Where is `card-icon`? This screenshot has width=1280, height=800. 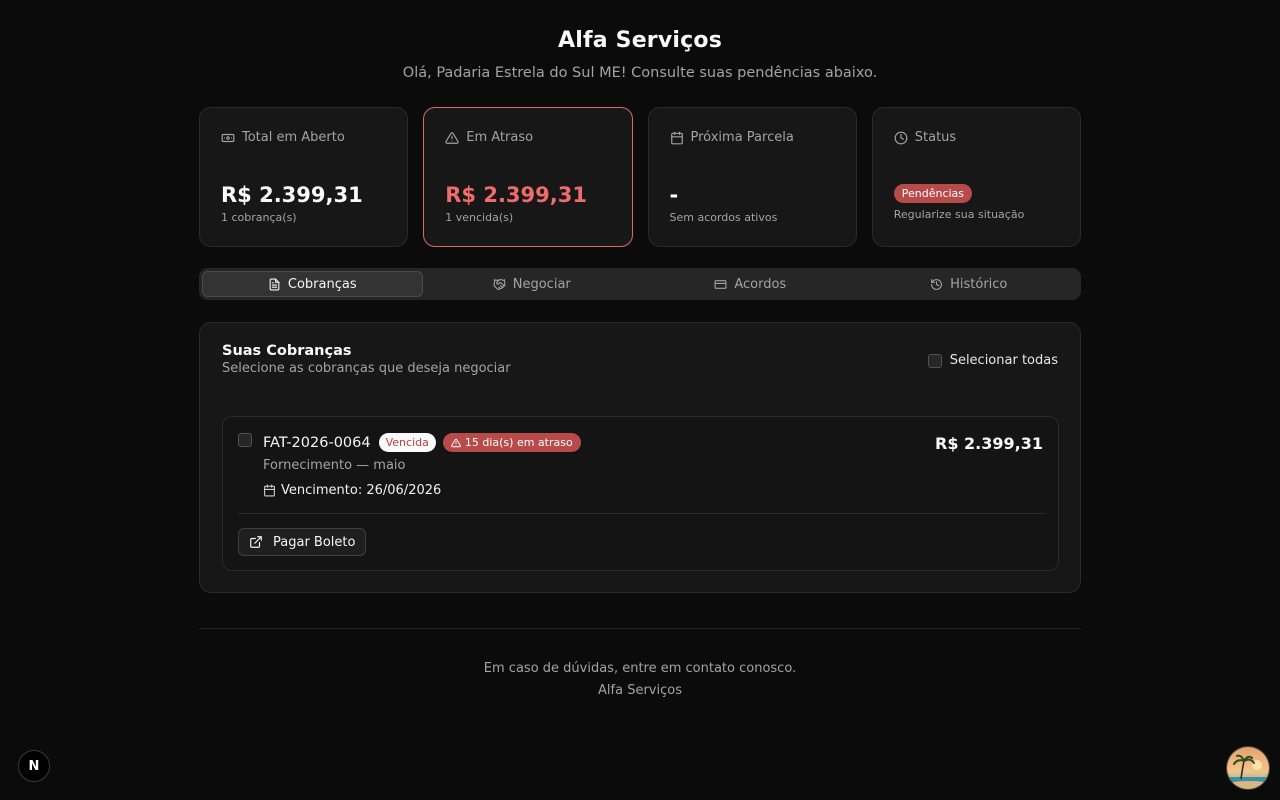 card-icon is located at coordinates (720, 284).